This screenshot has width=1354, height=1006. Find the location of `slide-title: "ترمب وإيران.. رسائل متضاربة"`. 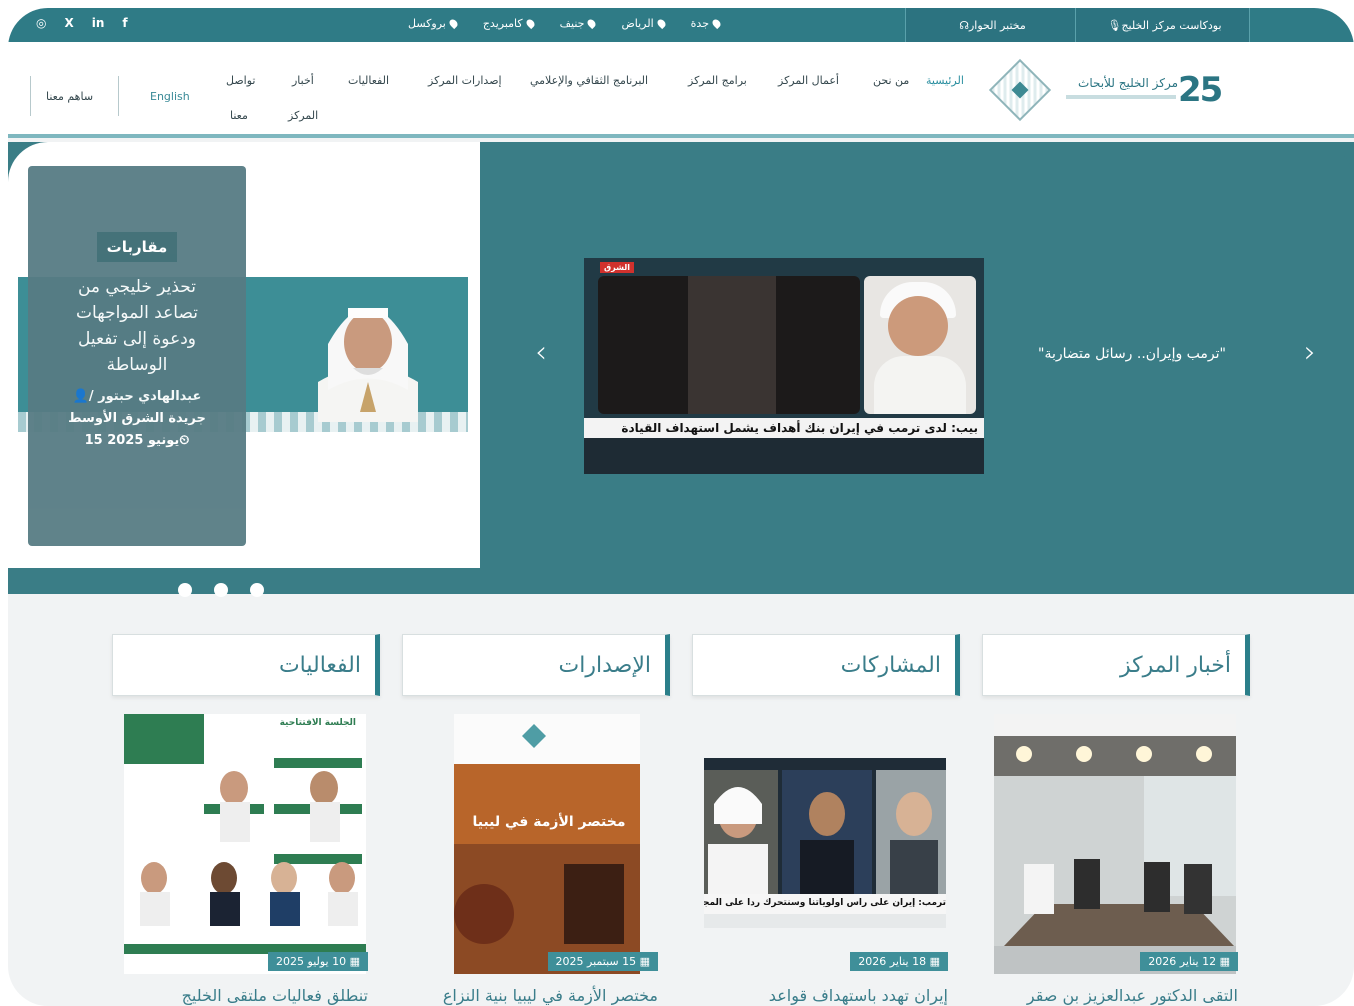

slide-title: "ترمب وإيران.. رسائل متضاربة" is located at coordinates (1132, 354).